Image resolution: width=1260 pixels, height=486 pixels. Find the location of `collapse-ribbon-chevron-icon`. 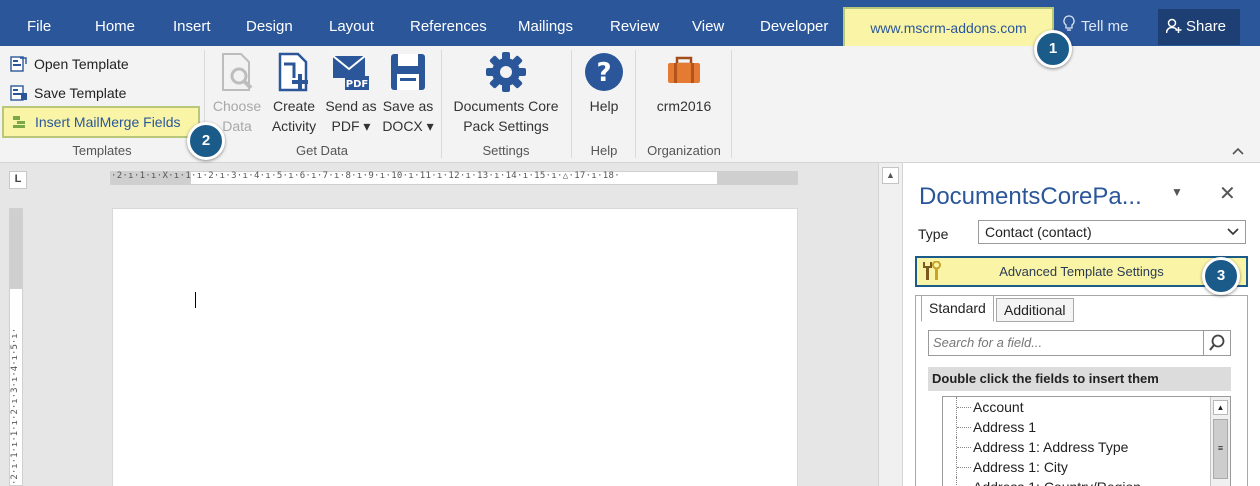

collapse-ribbon-chevron-icon is located at coordinates (1238, 150).